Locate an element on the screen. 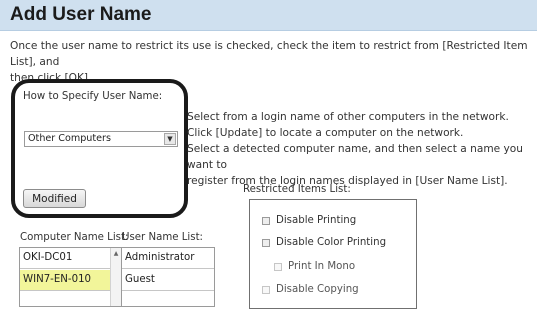  user-list: Administrator Guest is located at coordinates (168, 277).